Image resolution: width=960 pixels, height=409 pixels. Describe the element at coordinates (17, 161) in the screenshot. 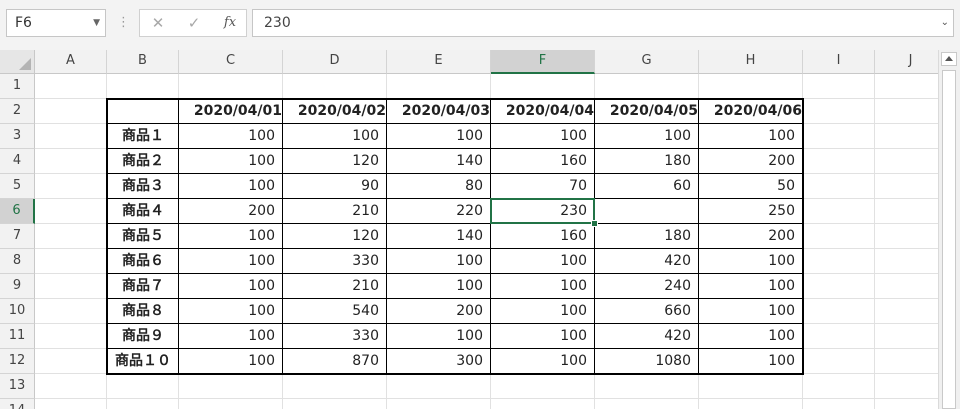

I see `row-header-4: 4` at that location.